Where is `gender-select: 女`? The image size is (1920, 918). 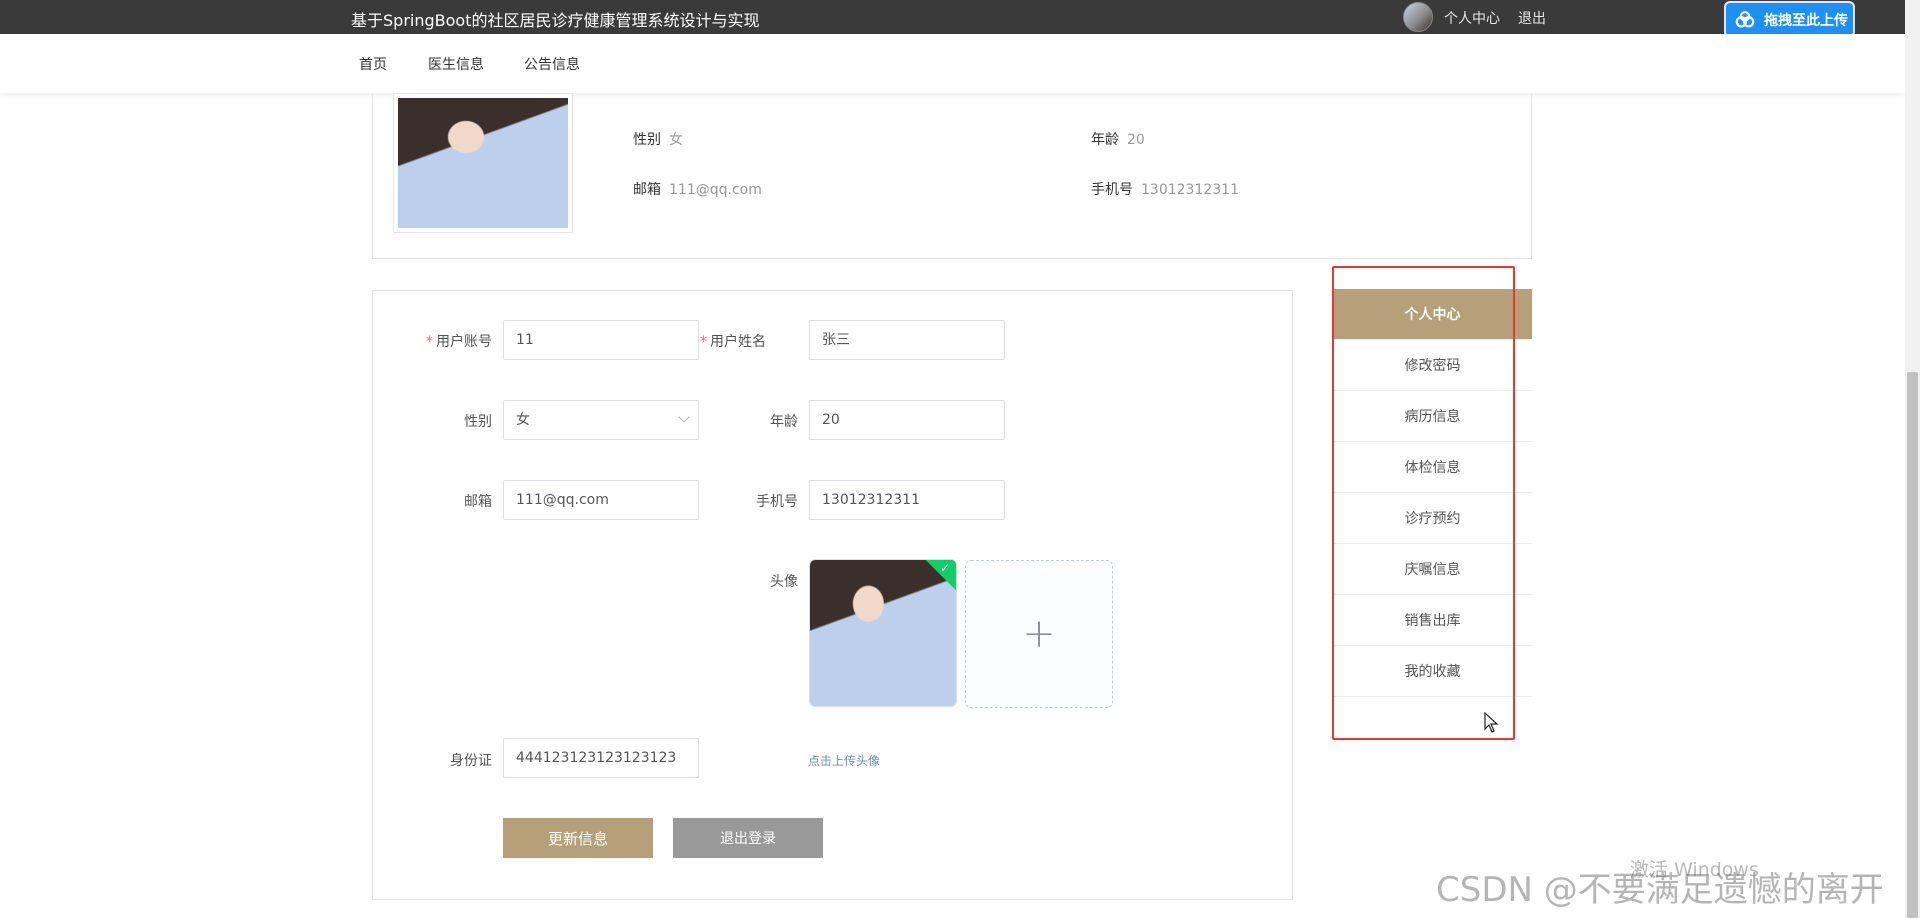 gender-select: 女 is located at coordinates (601, 420).